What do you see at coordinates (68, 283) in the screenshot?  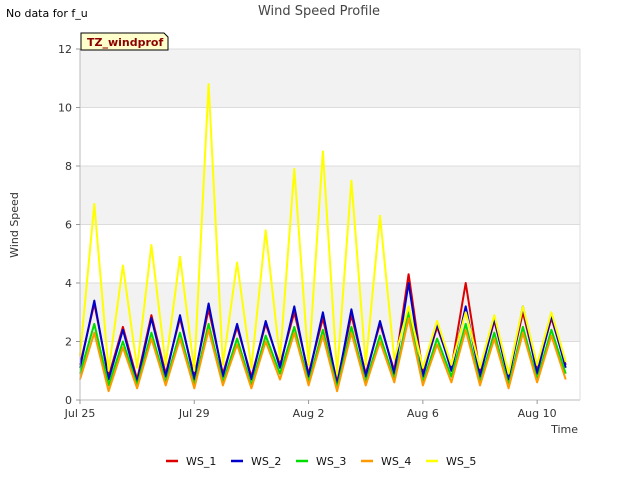 I see `y-tick-label-4: 4` at bounding box center [68, 283].